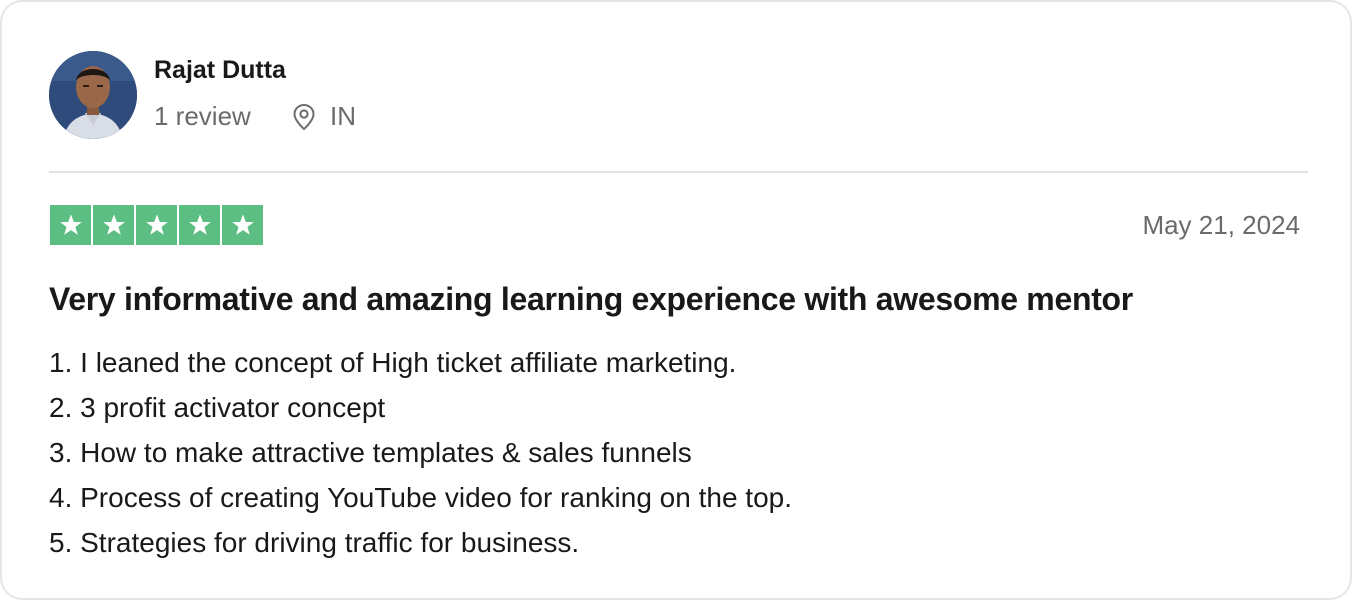 Image resolution: width=1356 pixels, height=600 pixels. Describe the element at coordinates (343, 116) in the screenshot. I see `location-code: IN` at that location.